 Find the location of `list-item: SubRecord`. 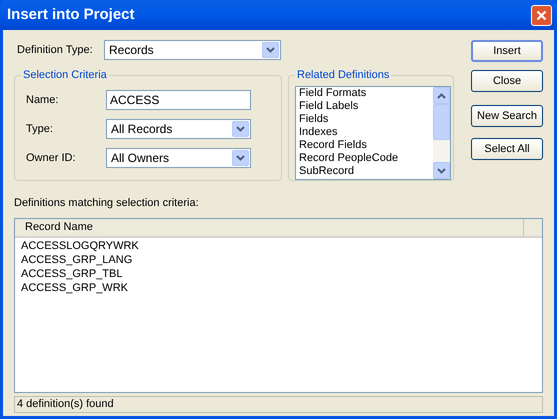

list-item: SubRecord is located at coordinates (366, 171).